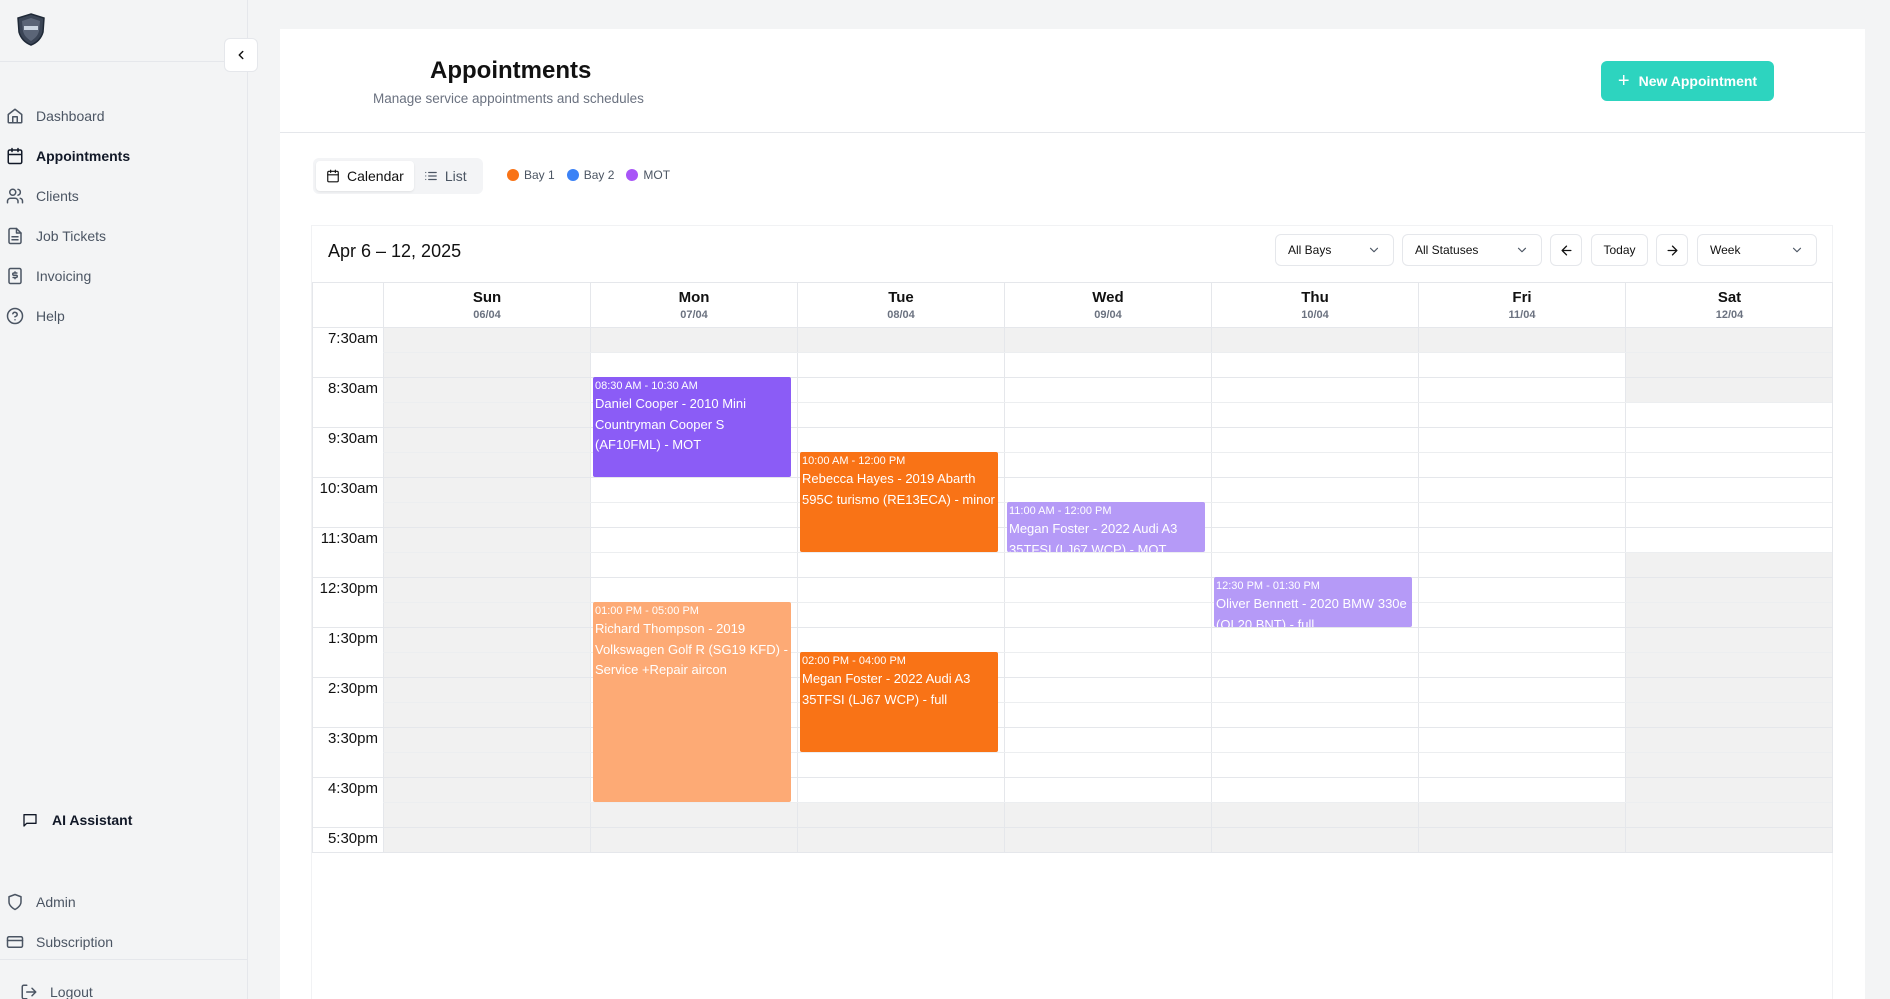 Image resolution: width=1890 pixels, height=999 pixels. What do you see at coordinates (15, 276) in the screenshot?
I see `dollar-icon` at bounding box center [15, 276].